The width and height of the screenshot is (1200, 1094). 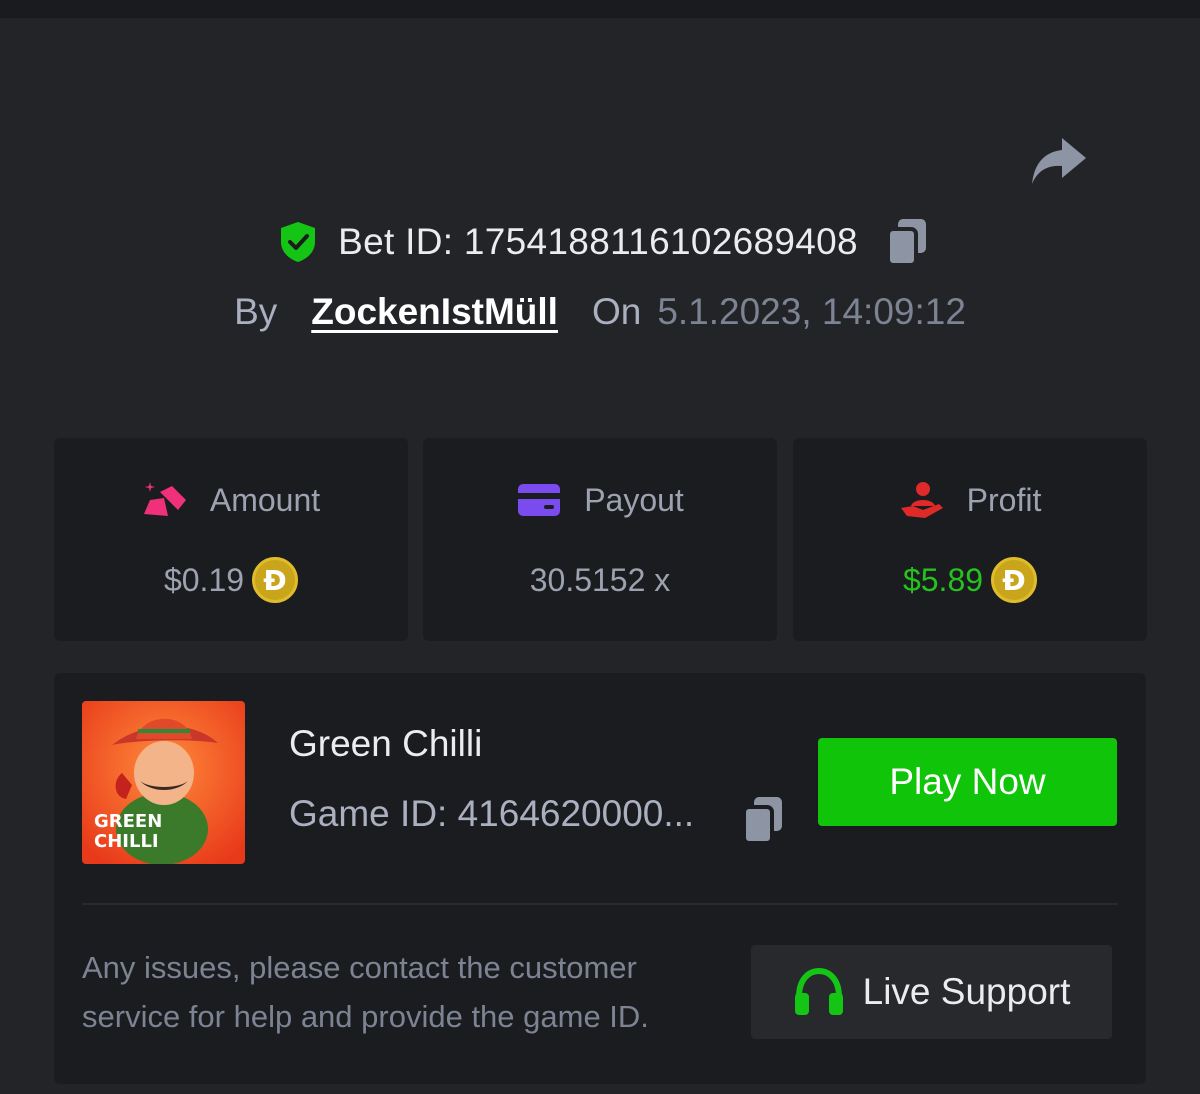 I want to click on profit-value: $5.89, so click(x=943, y=579).